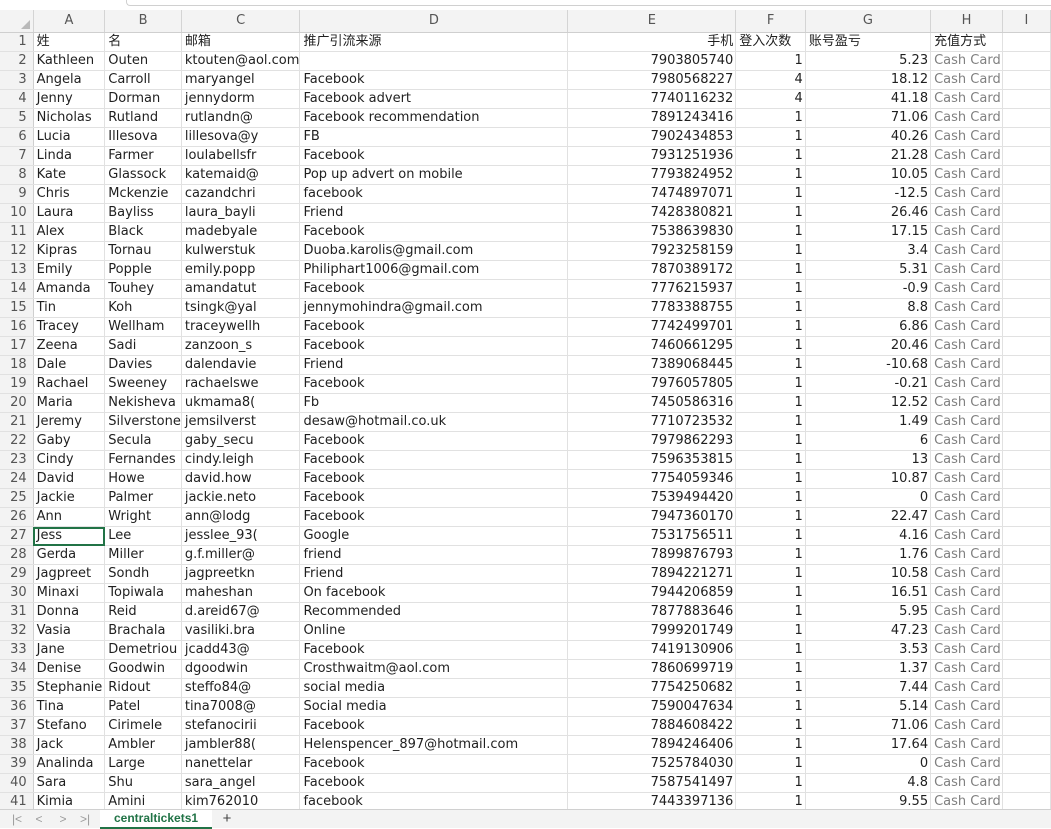  What do you see at coordinates (868, 251) in the screenshot?
I see `cell-g12: 3.4` at bounding box center [868, 251].